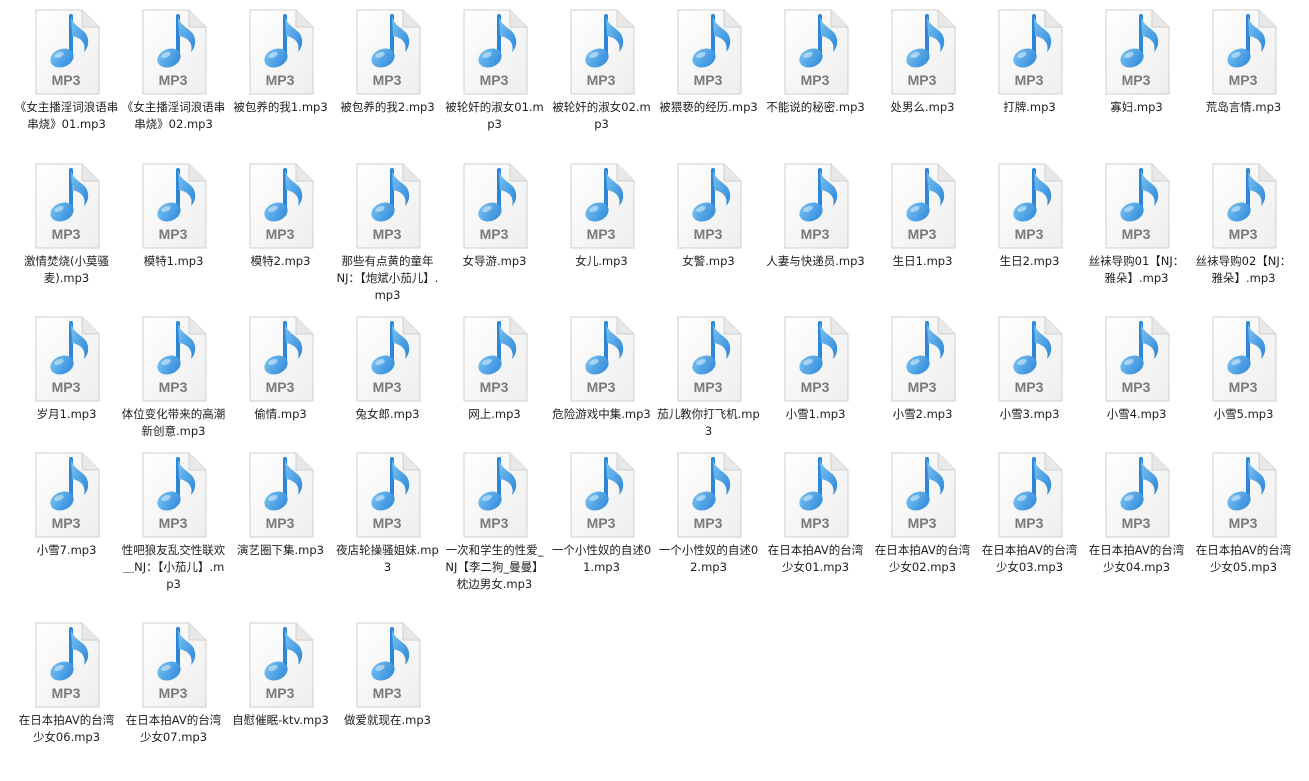 The width and height of the screenshot is (1309, 781). What do you see at coordinates (1029, 107) in the screenshot?
I see `file-name-label: 打牌.mp3` at bounding box center [1029, 107].